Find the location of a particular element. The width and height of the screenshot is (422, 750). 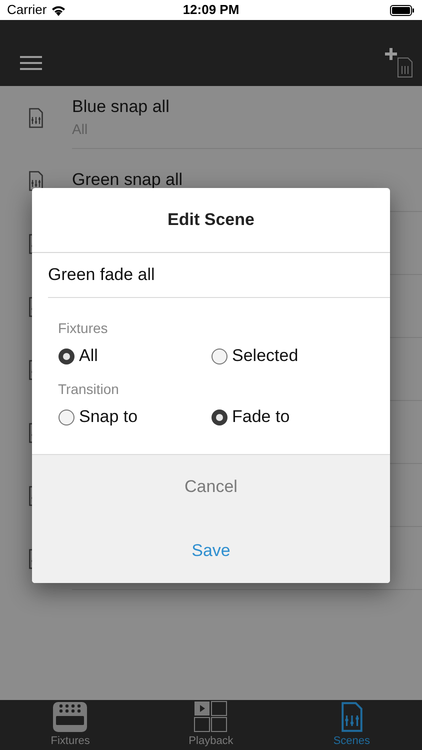

radio-option: Fade to is located at coordinates (250, 417).